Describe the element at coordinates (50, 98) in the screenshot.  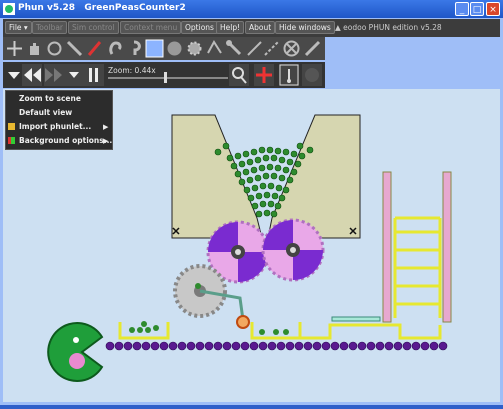
I see `menu-item-zoom-to-scene: Zoom to scene` at that location.